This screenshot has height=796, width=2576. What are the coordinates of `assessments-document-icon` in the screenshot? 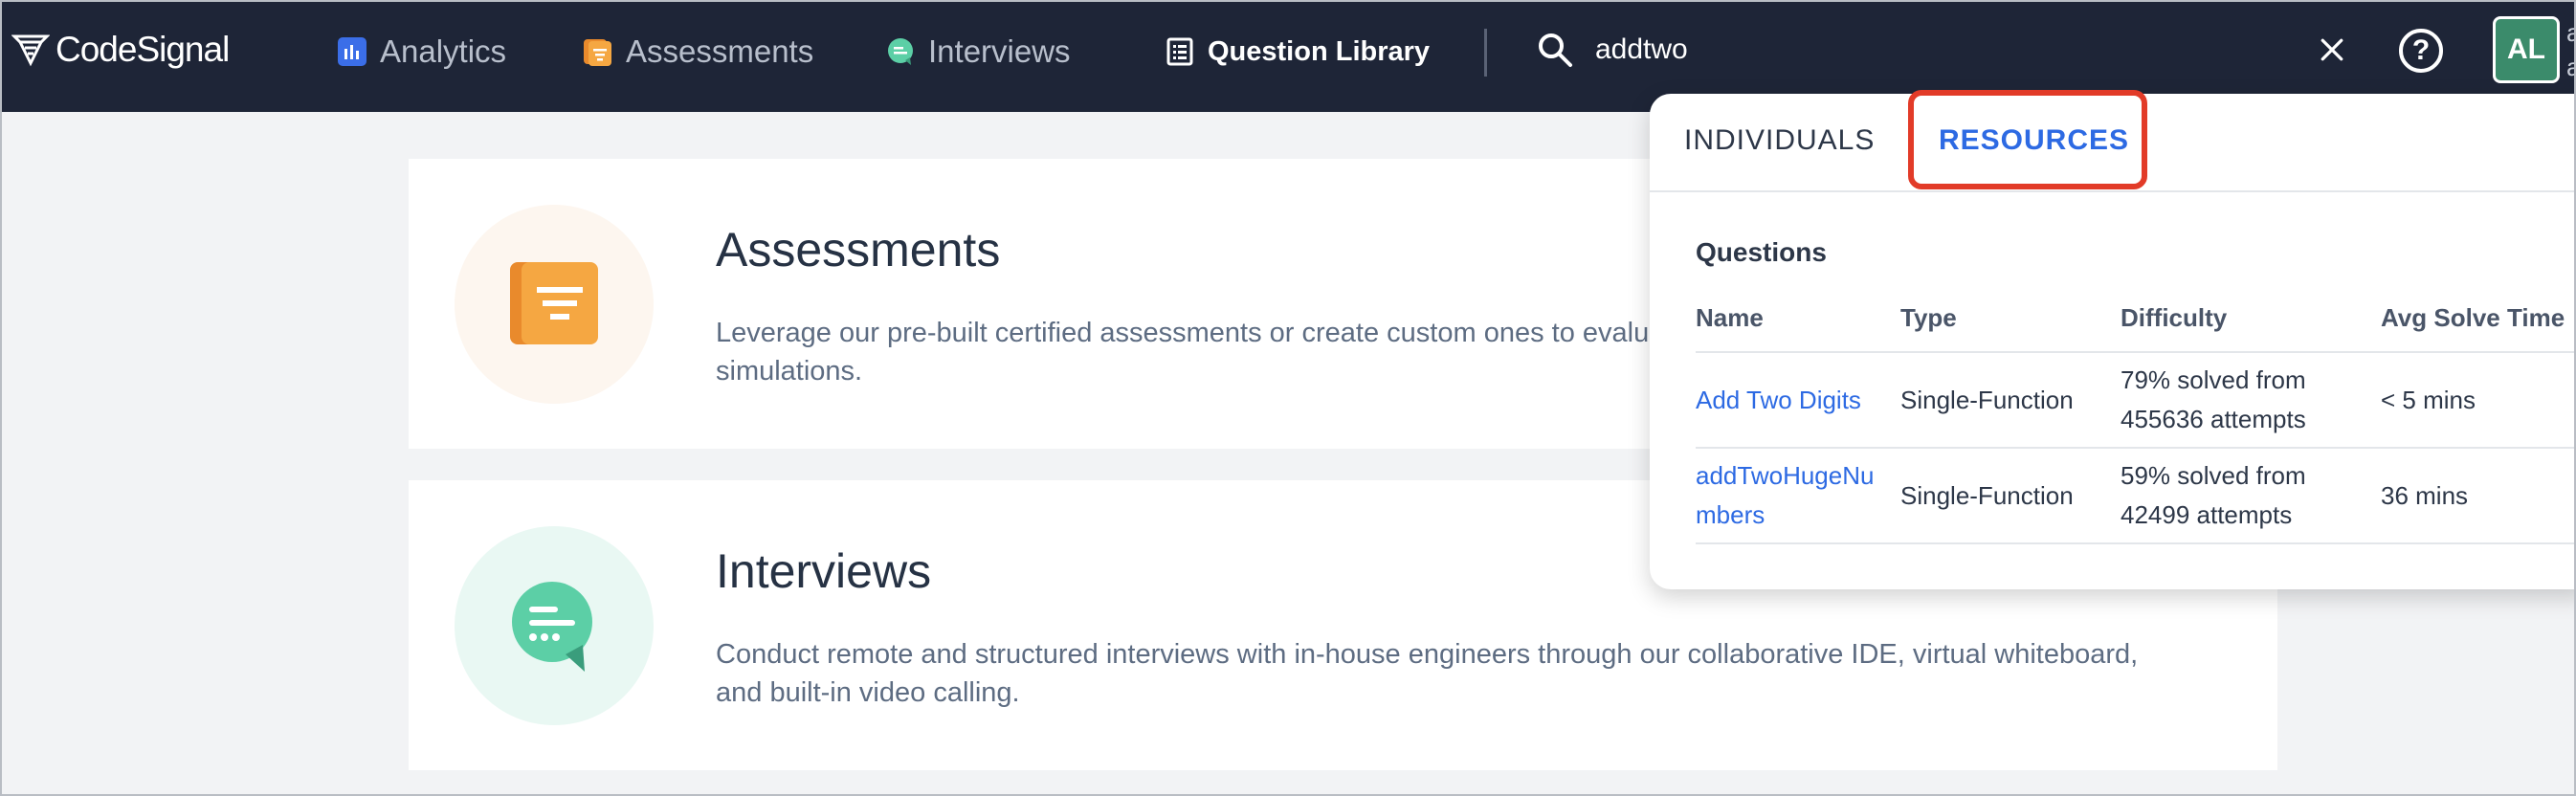 It's located at (554, 303).